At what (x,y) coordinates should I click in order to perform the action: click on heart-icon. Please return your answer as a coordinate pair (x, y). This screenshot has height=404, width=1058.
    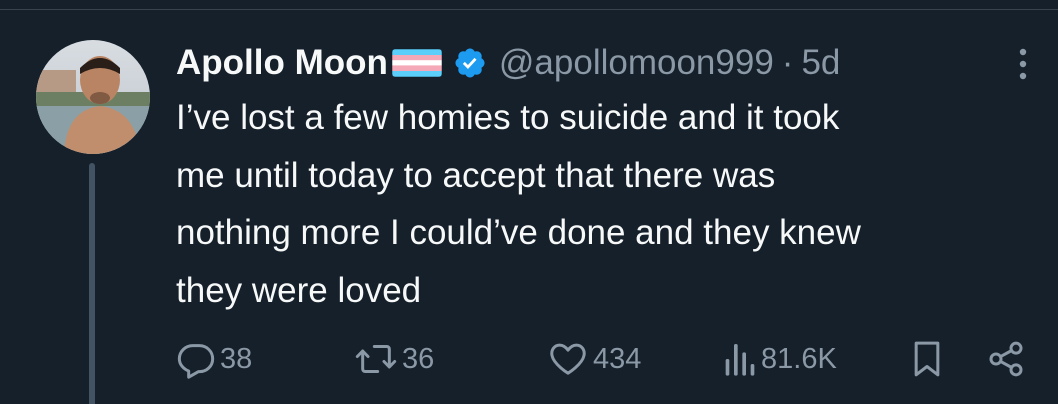
    Looking at the image, I should click on (568, 359).